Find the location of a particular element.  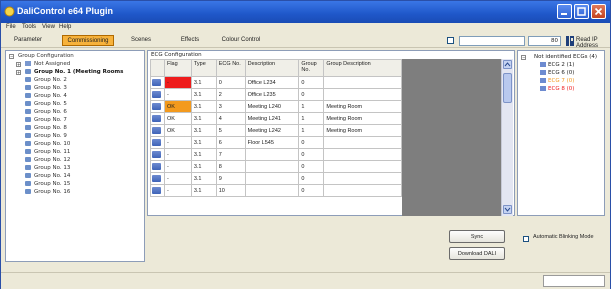

description-cell: Meeting L241 is located at coordinates (272, 118).